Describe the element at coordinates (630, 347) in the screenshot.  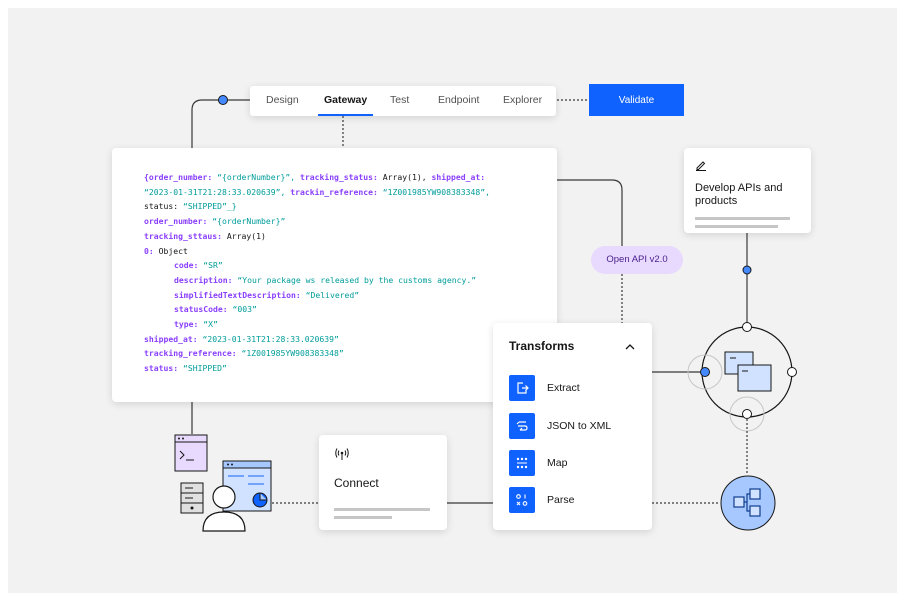
I see `chevron-up-icon` at that location.